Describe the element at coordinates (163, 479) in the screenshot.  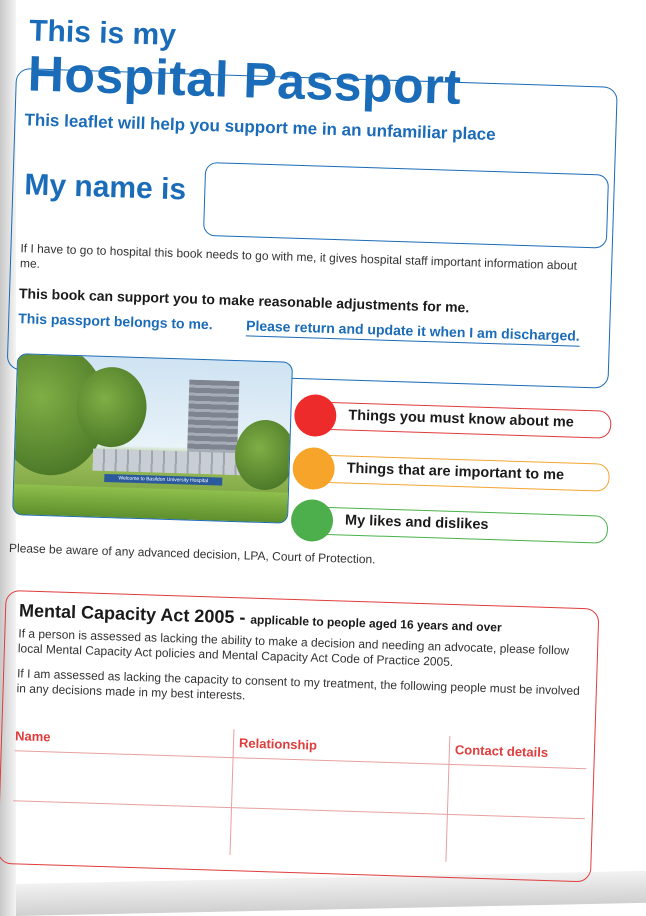
I see `hospital-sign: Welcome to Basildon University Hospital` at that location.